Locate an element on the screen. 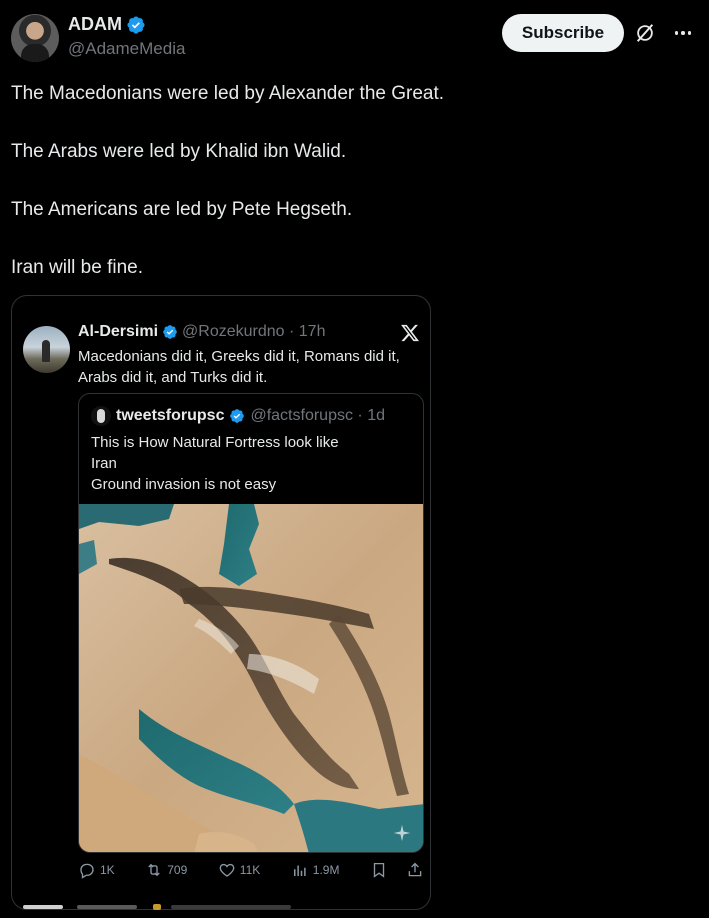 The image size is (709, 918). subscribe-button: Subscribe is located at coordinates (563, 33).